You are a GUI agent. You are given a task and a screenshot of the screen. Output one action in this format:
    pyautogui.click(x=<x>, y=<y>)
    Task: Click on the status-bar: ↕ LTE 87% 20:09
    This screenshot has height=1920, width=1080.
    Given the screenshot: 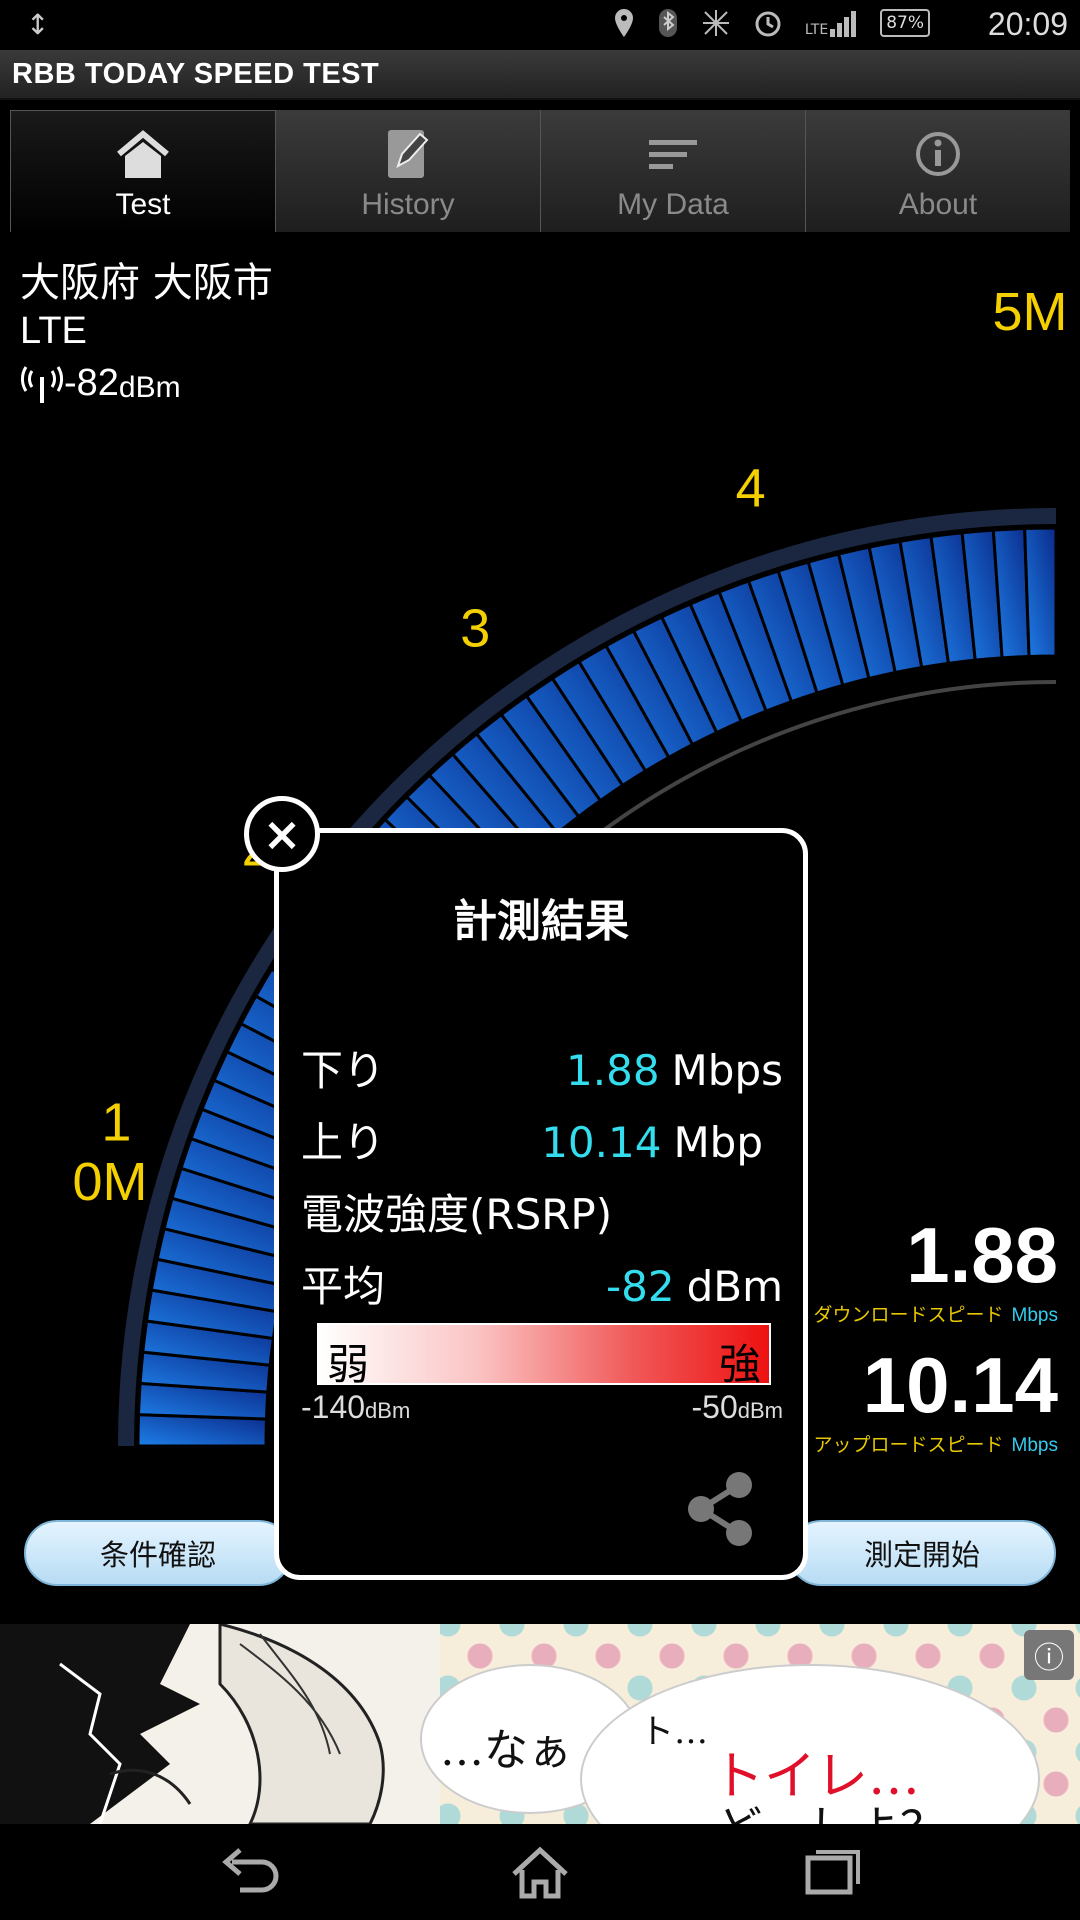 What is the action you would take?
    pyautogui.click(x=540, y=25)
    